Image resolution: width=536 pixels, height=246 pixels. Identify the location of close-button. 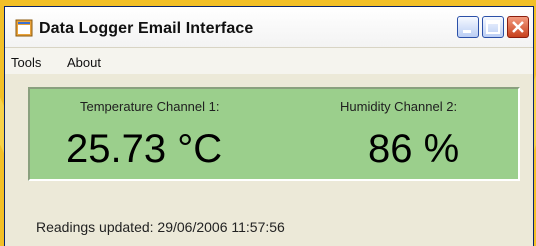
(518, 27).